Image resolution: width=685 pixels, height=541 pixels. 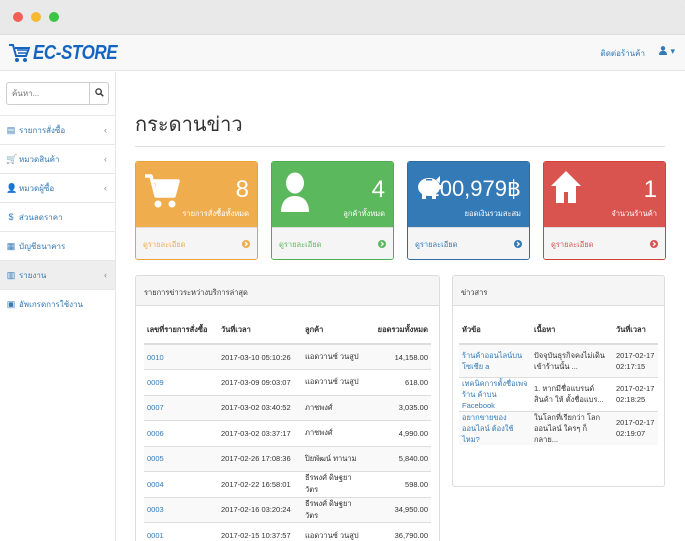 I want to click on window-titlebar, so click(x=342, y=17).